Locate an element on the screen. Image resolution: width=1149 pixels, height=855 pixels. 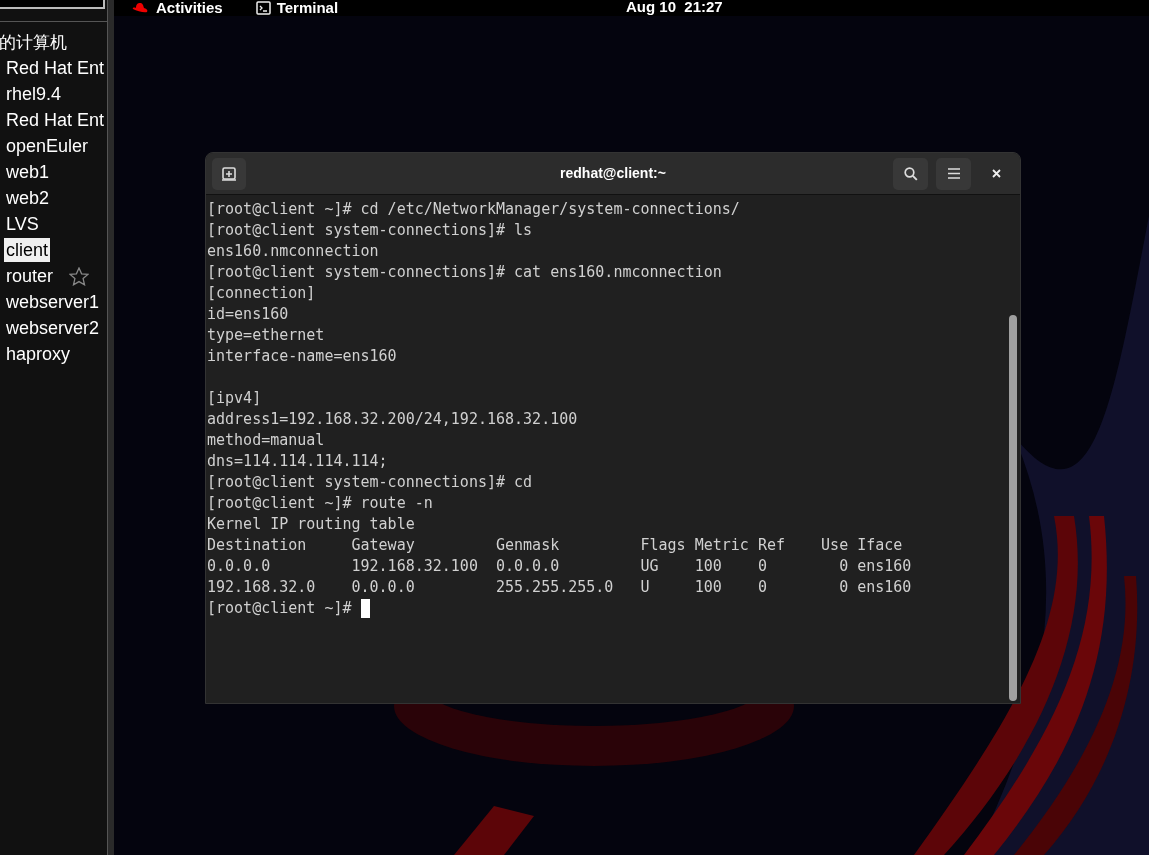
terminal-line: [root@client ~]# cd /etc/NetworkManager/system-connections/ is located at coordinates (474, 209).